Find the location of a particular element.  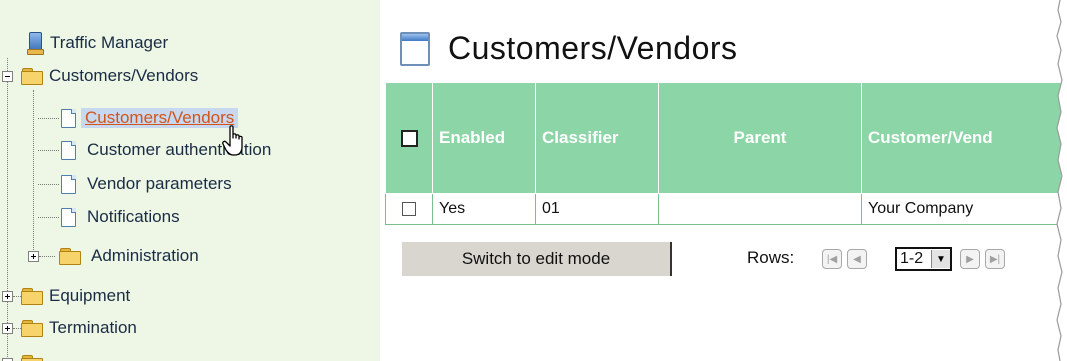

tree-folder-equipment: Equipment is located at coordinates (66, 296).